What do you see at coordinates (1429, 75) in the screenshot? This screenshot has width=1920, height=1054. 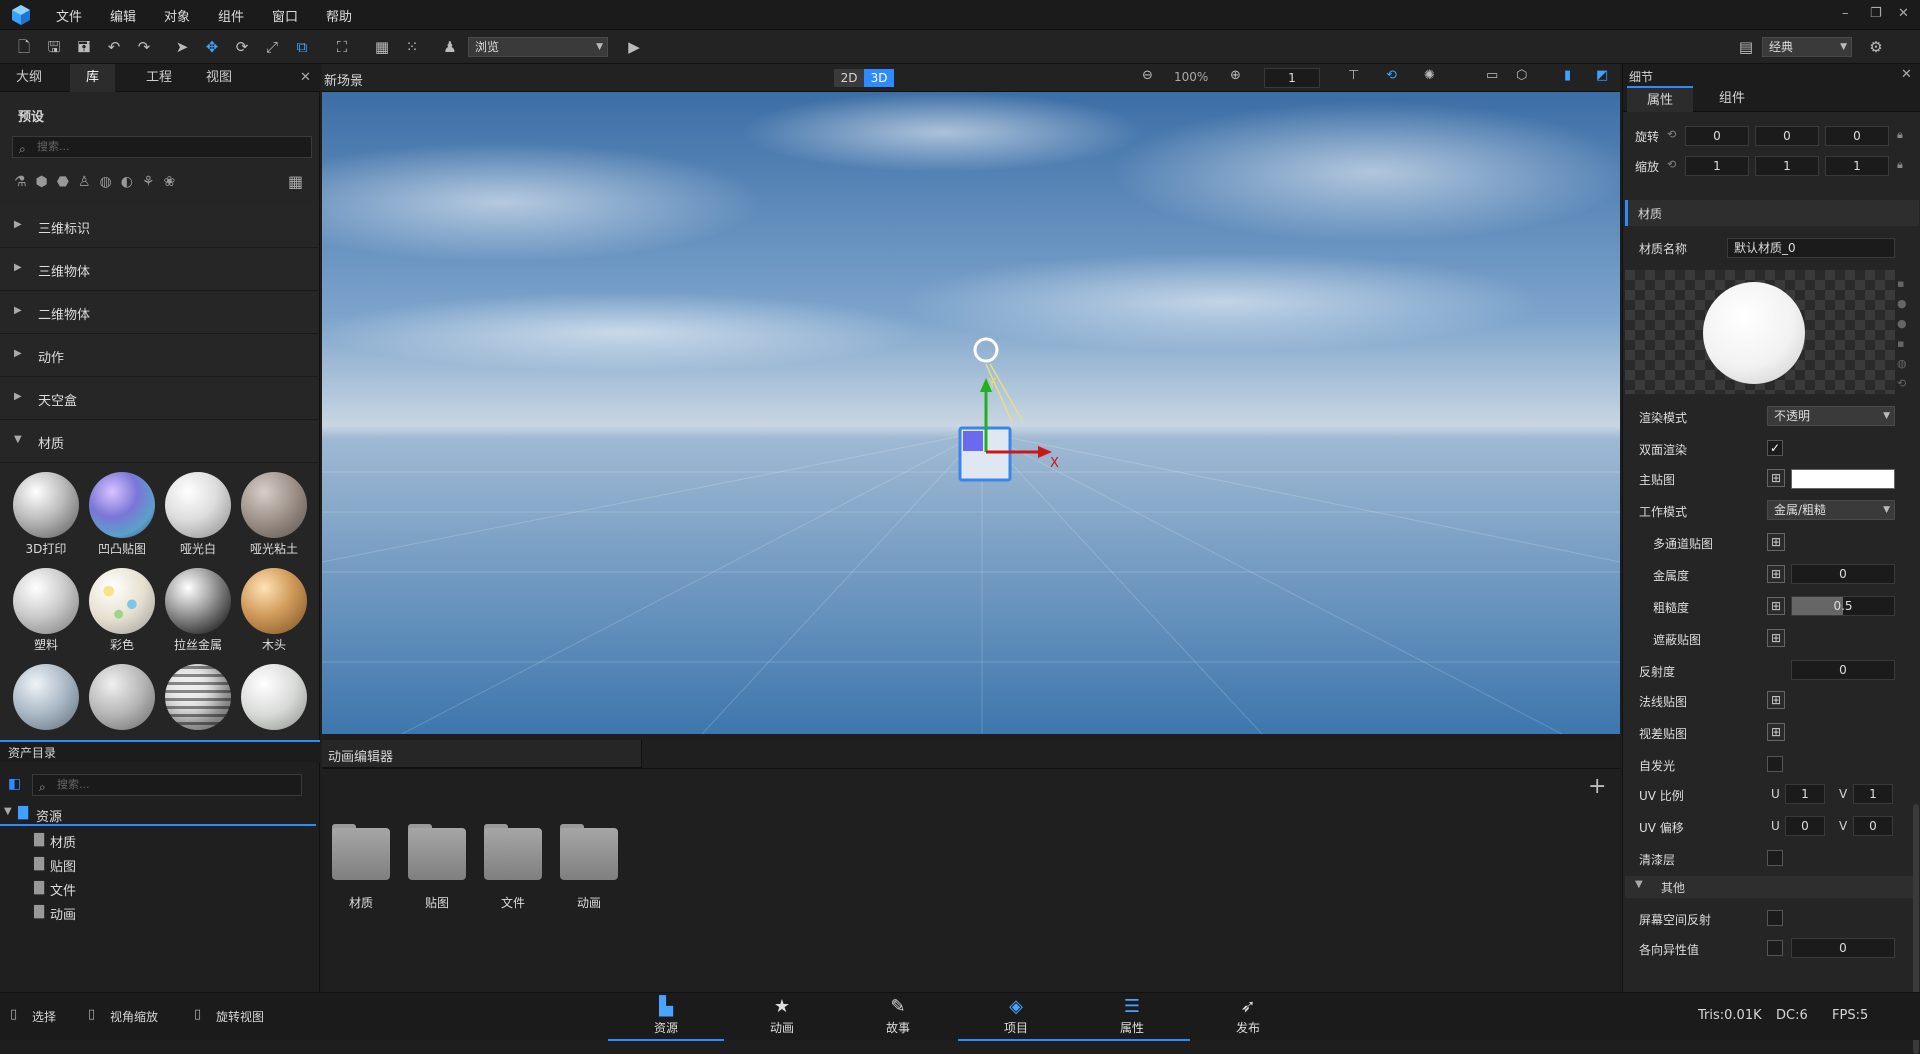 I see `light-icon: ✺` at bounding box center [1429, 75].